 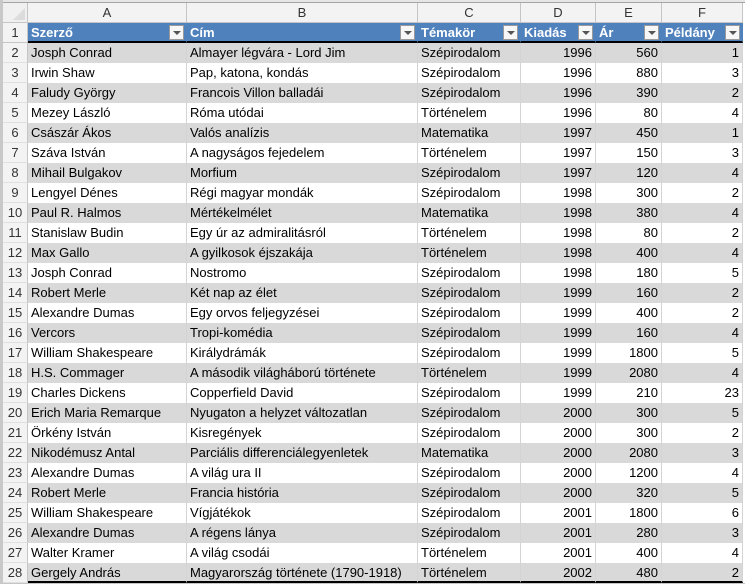 I want to click on cell-cim: Vígjátékok, so click(x=302, y=513).